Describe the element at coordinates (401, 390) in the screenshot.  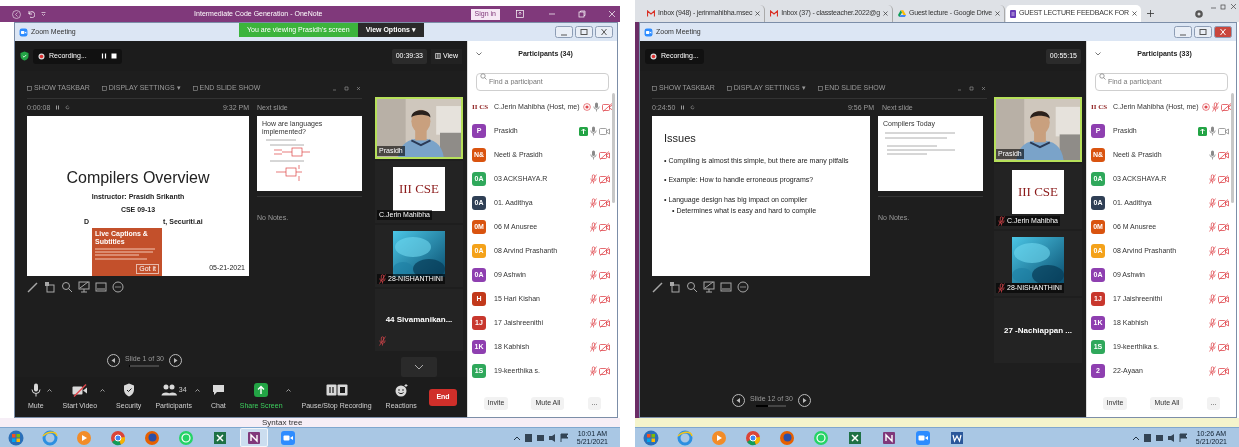
I see `smiley-icon` at that location.